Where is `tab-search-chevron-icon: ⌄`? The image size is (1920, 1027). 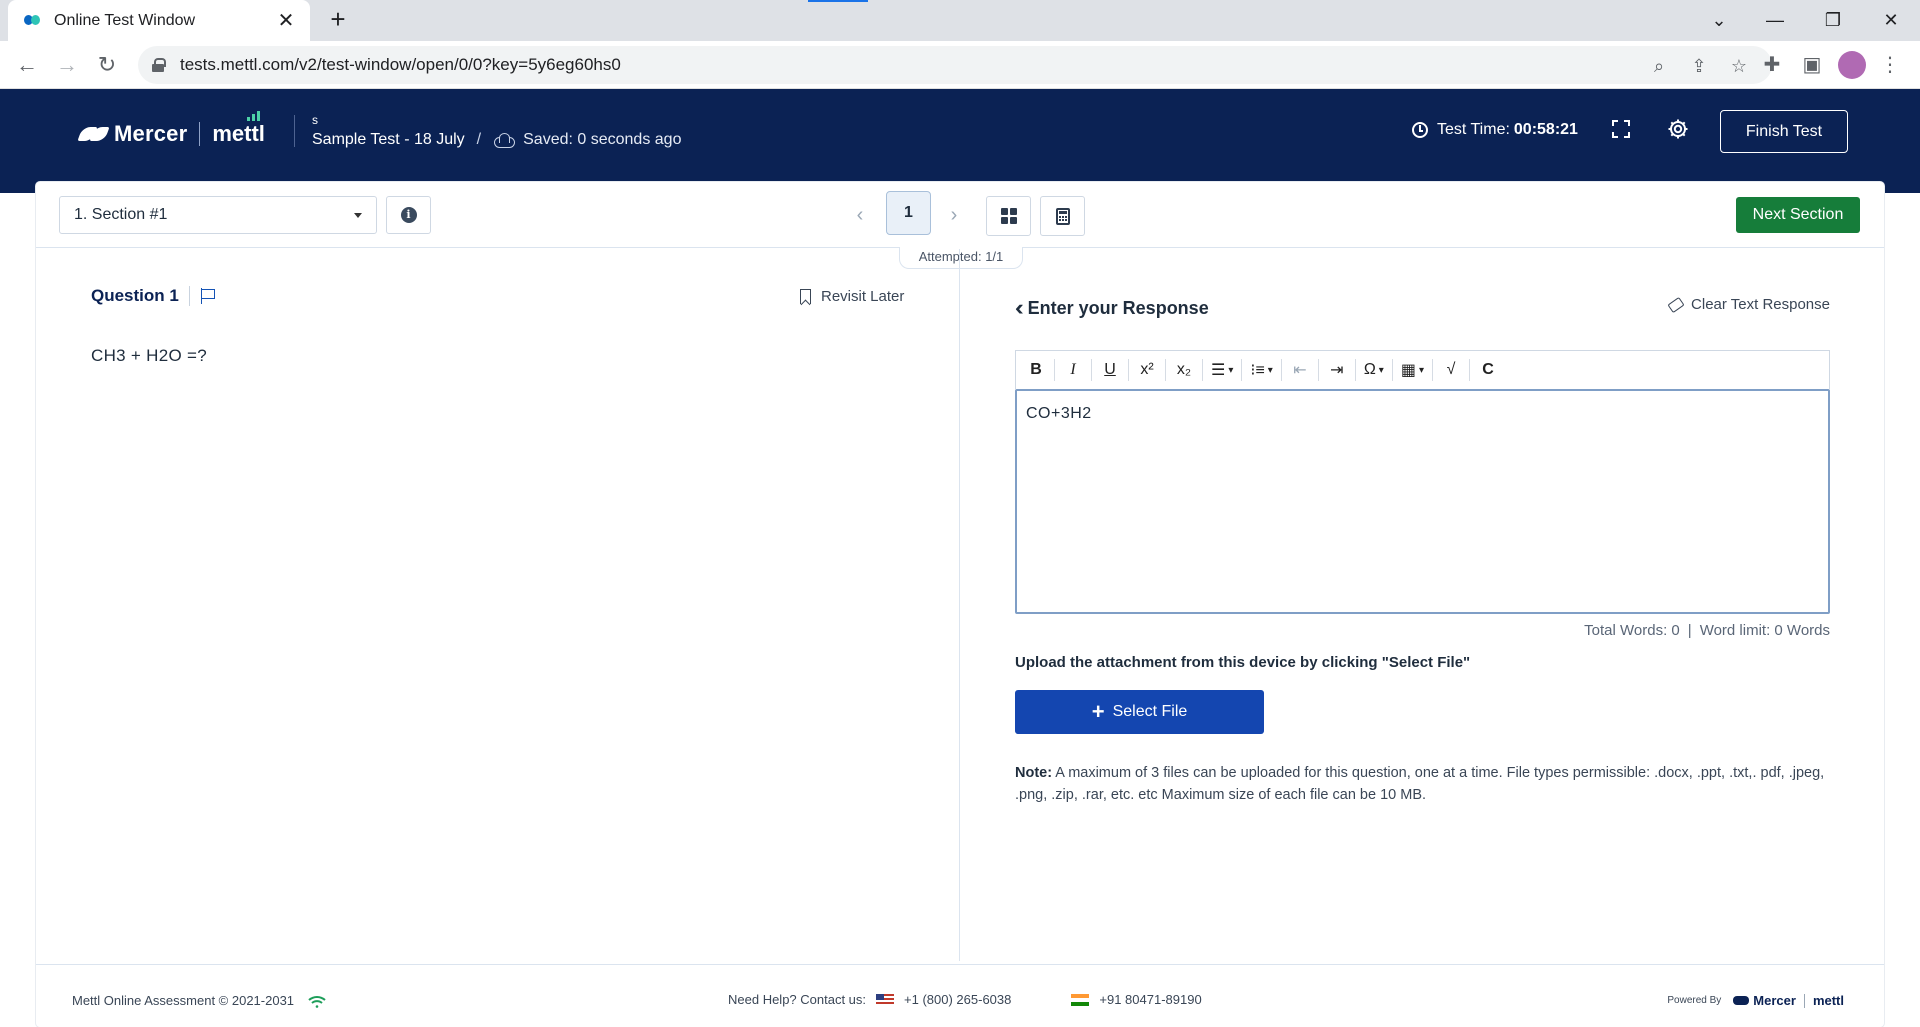
tab-search-chevron-icon: ⌄ is located at coordinates (1719, 20).